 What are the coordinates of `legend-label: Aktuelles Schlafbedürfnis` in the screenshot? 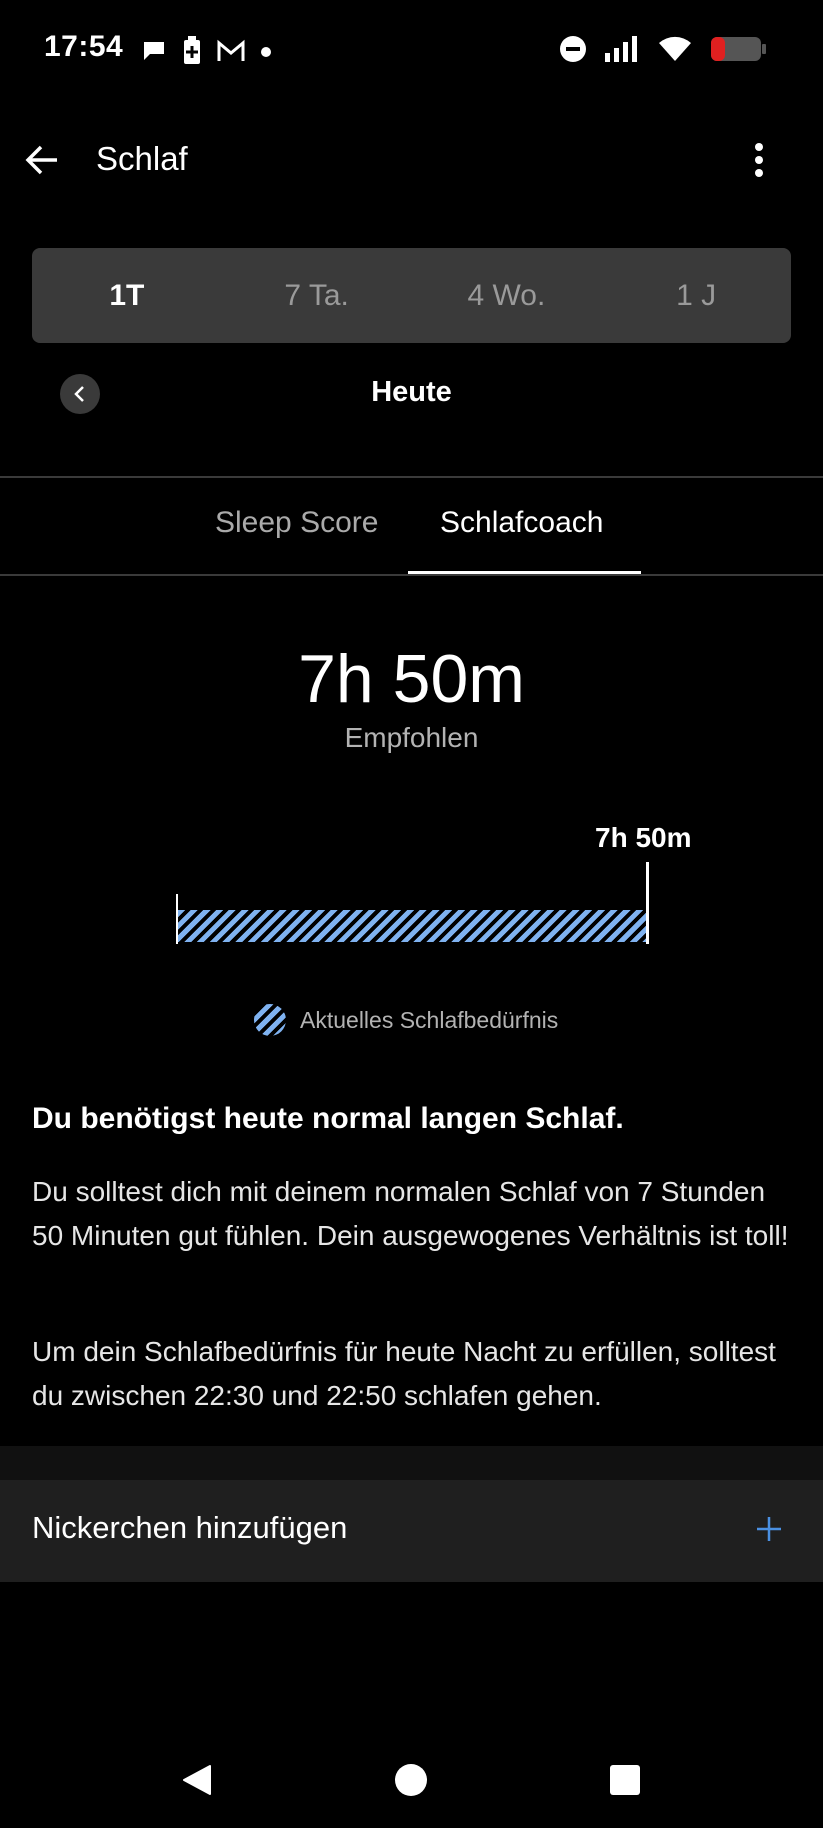 It's located at (429, 1019).